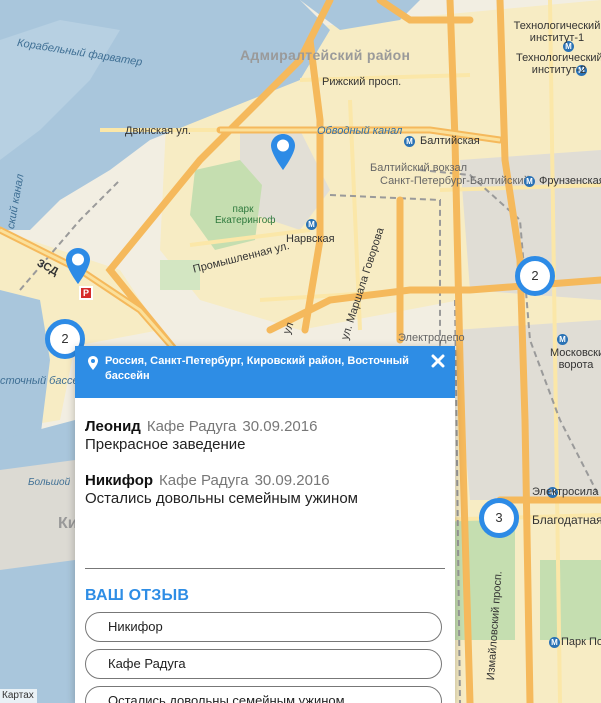 The width and height of the screenshot is (601, 703). Describe the element at coordinates (325, 55) in the screenshot. I see `district-label: Адмиралтейский район` at that location.